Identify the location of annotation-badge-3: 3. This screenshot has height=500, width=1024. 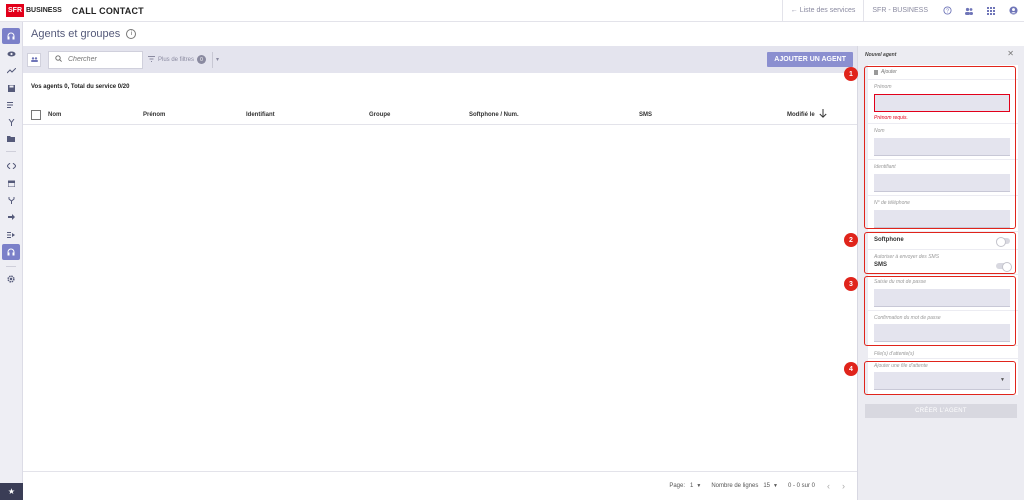
(851, 284).